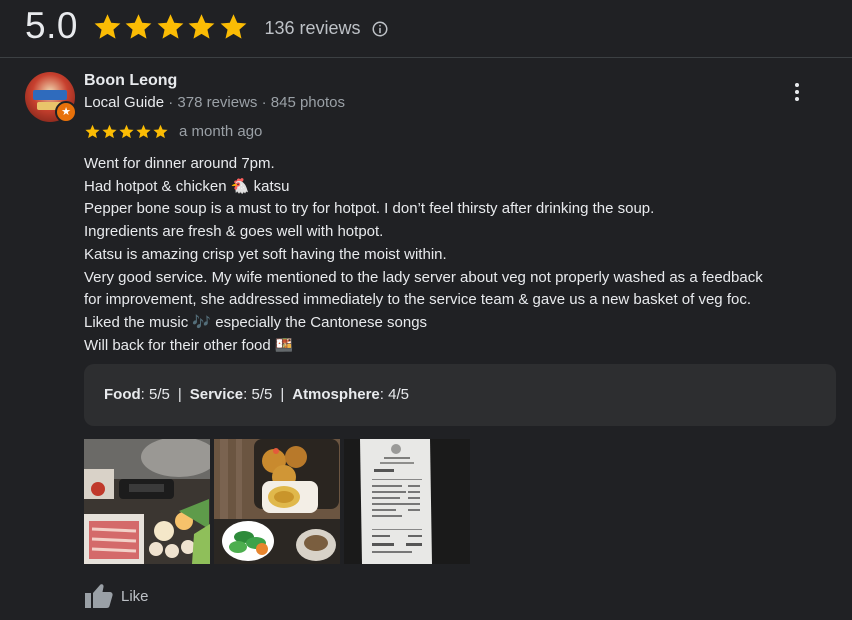 The width and height of the screenshot is (852, 620). What do you see at coordinates (797, 92) in the screenshot?
I see `more-vert-icon` at bounding box center [797, 92].